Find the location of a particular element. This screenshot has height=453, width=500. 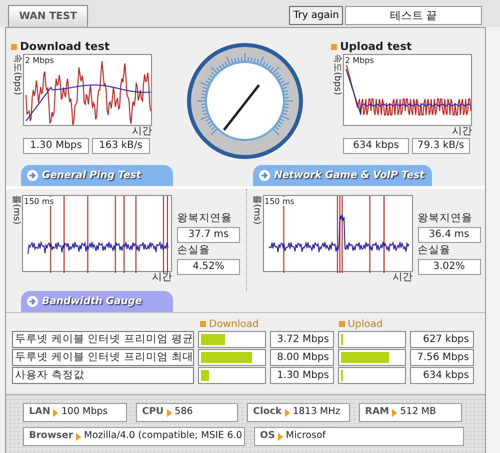

column-heading: Upload is located at coordinates (365, 325).